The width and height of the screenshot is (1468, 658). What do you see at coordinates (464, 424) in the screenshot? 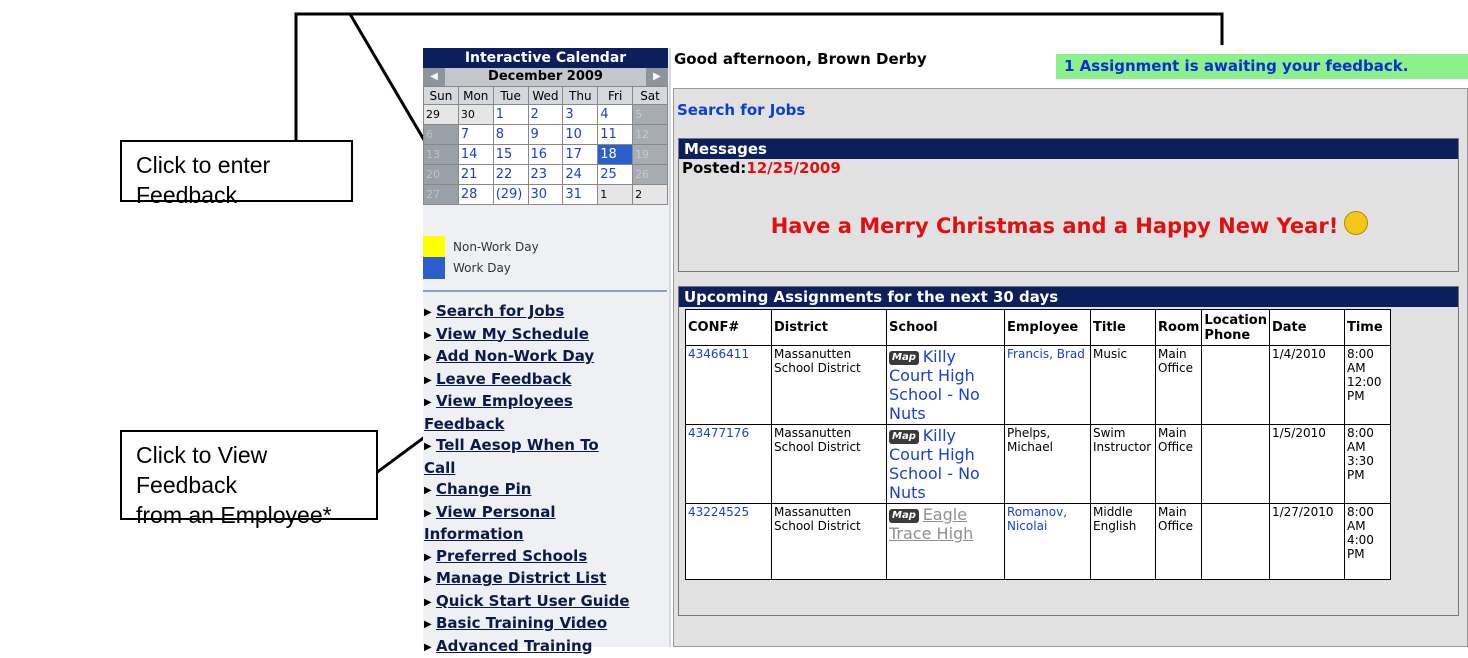
I see `nav-label: Feedback` at bounding box center [464, 424].